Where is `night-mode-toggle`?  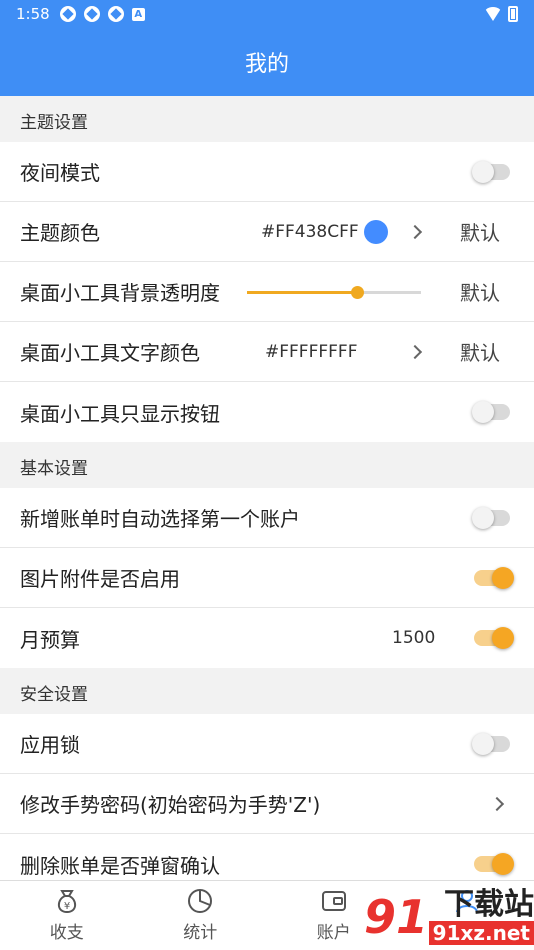
night-mode-toggle is located at coordinates (491, 171).